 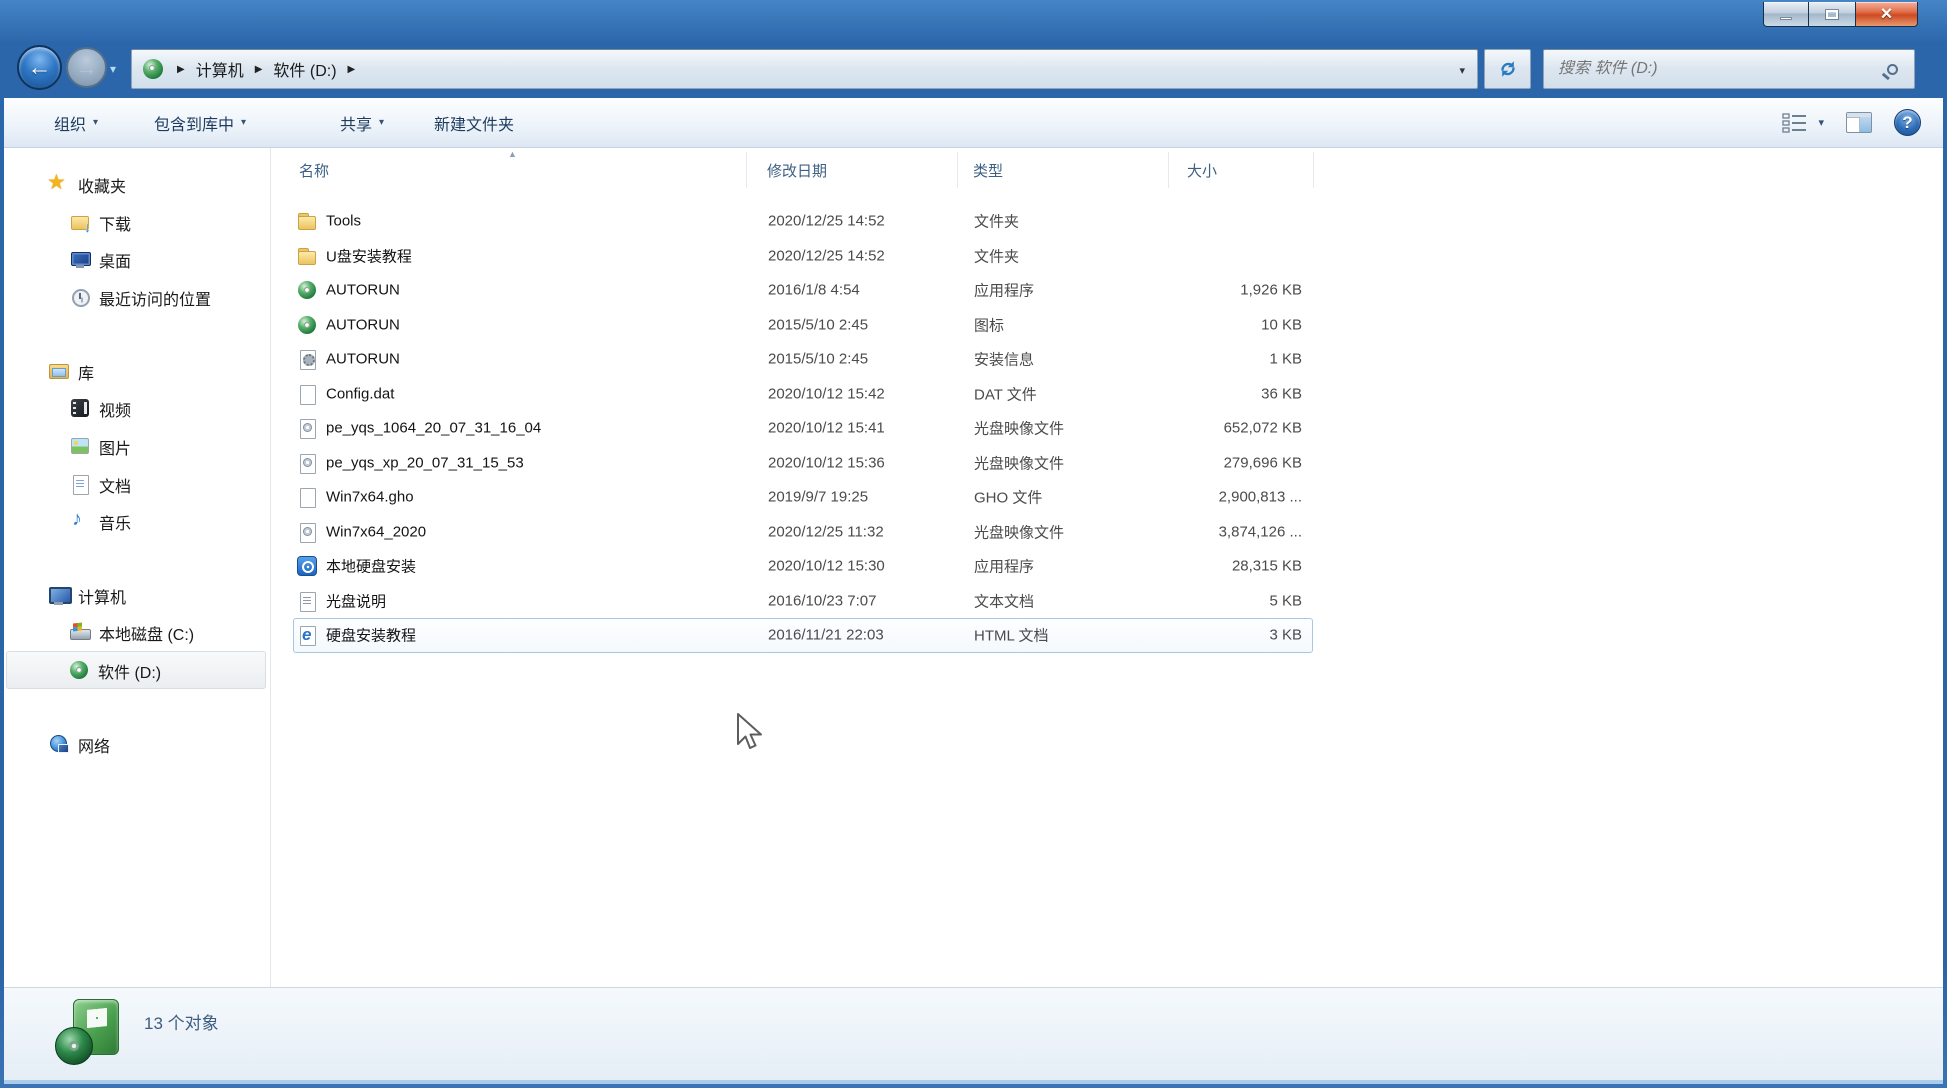 I want to click on file-date: 2020/10/12 15:30, so click(x=826, y=566).